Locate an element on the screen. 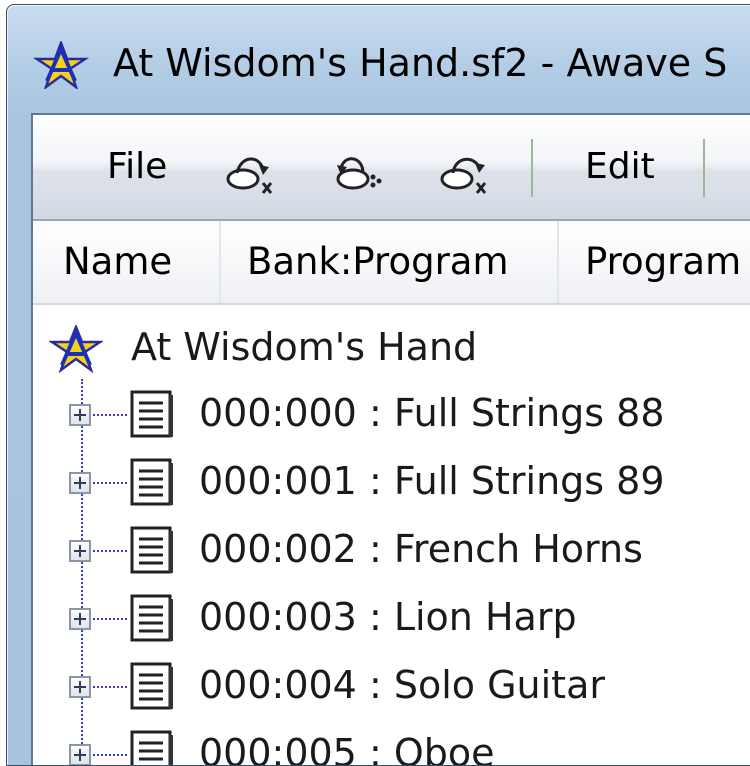  preset-label: 000:001 : Full Strings 89 is located at coordinates (432, 481).